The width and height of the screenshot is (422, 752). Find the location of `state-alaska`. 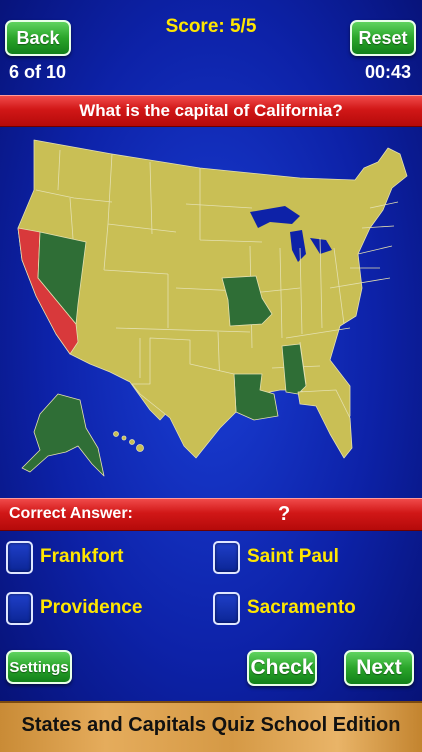

state-alaska is located at coordinates (63, 435).